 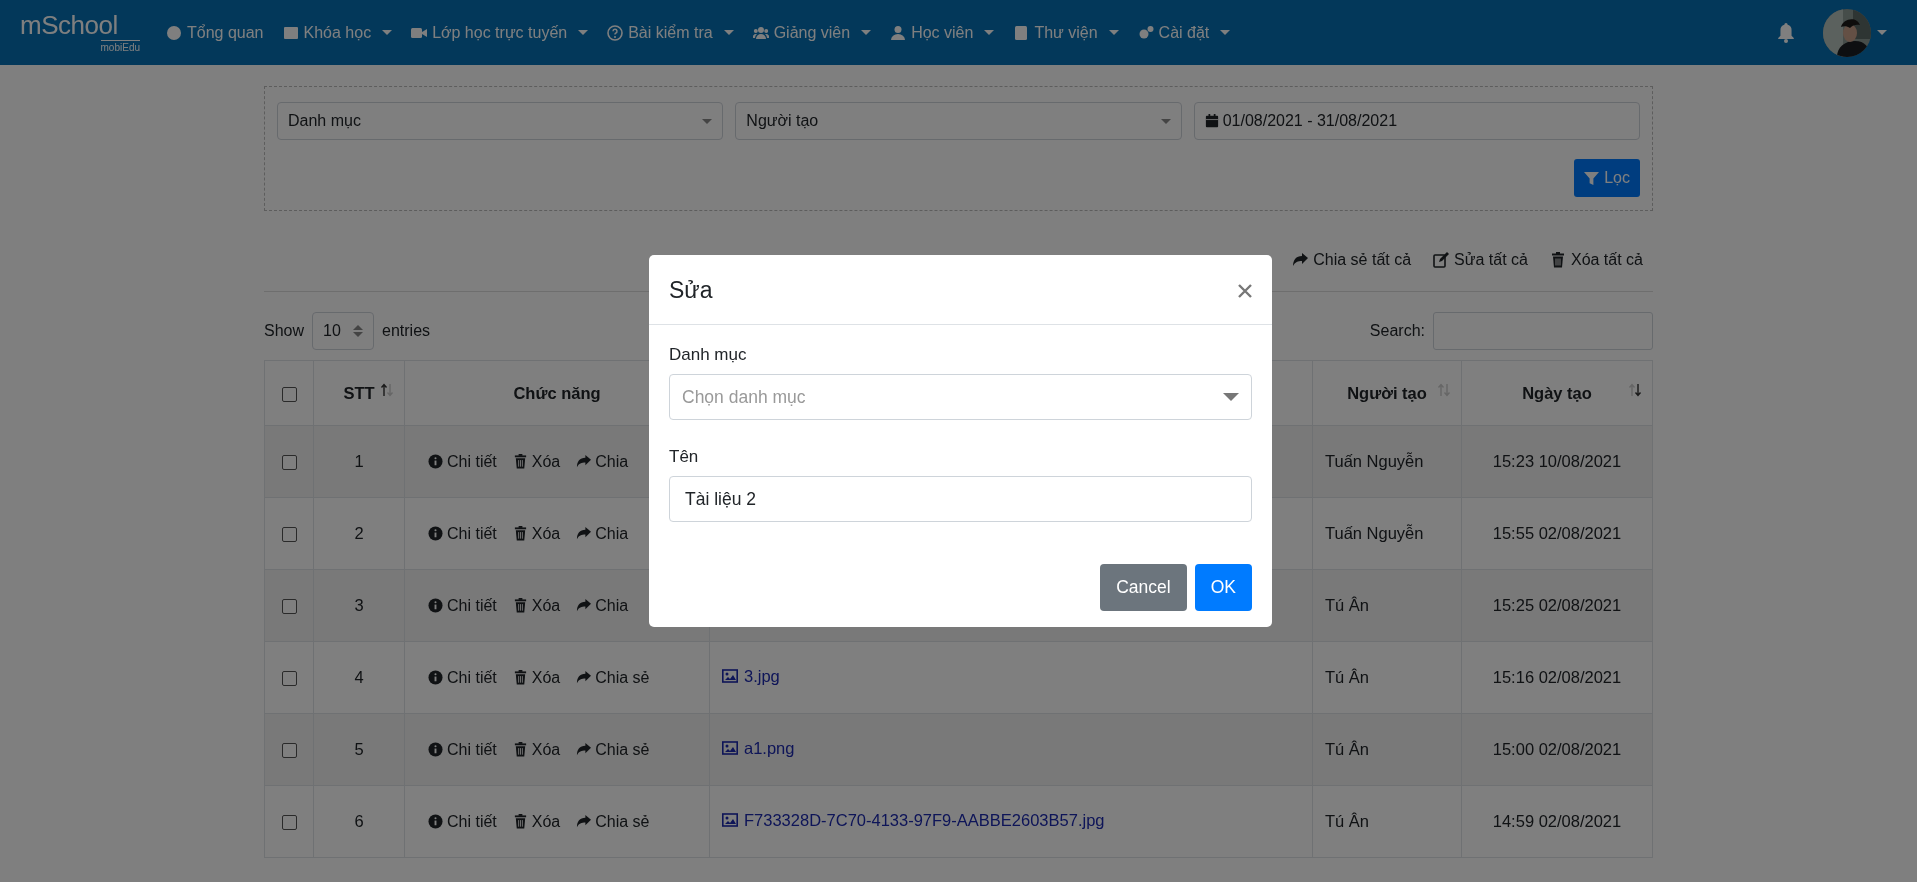 I want to click on category-select: Danh mục, so click(x=500, y=121).